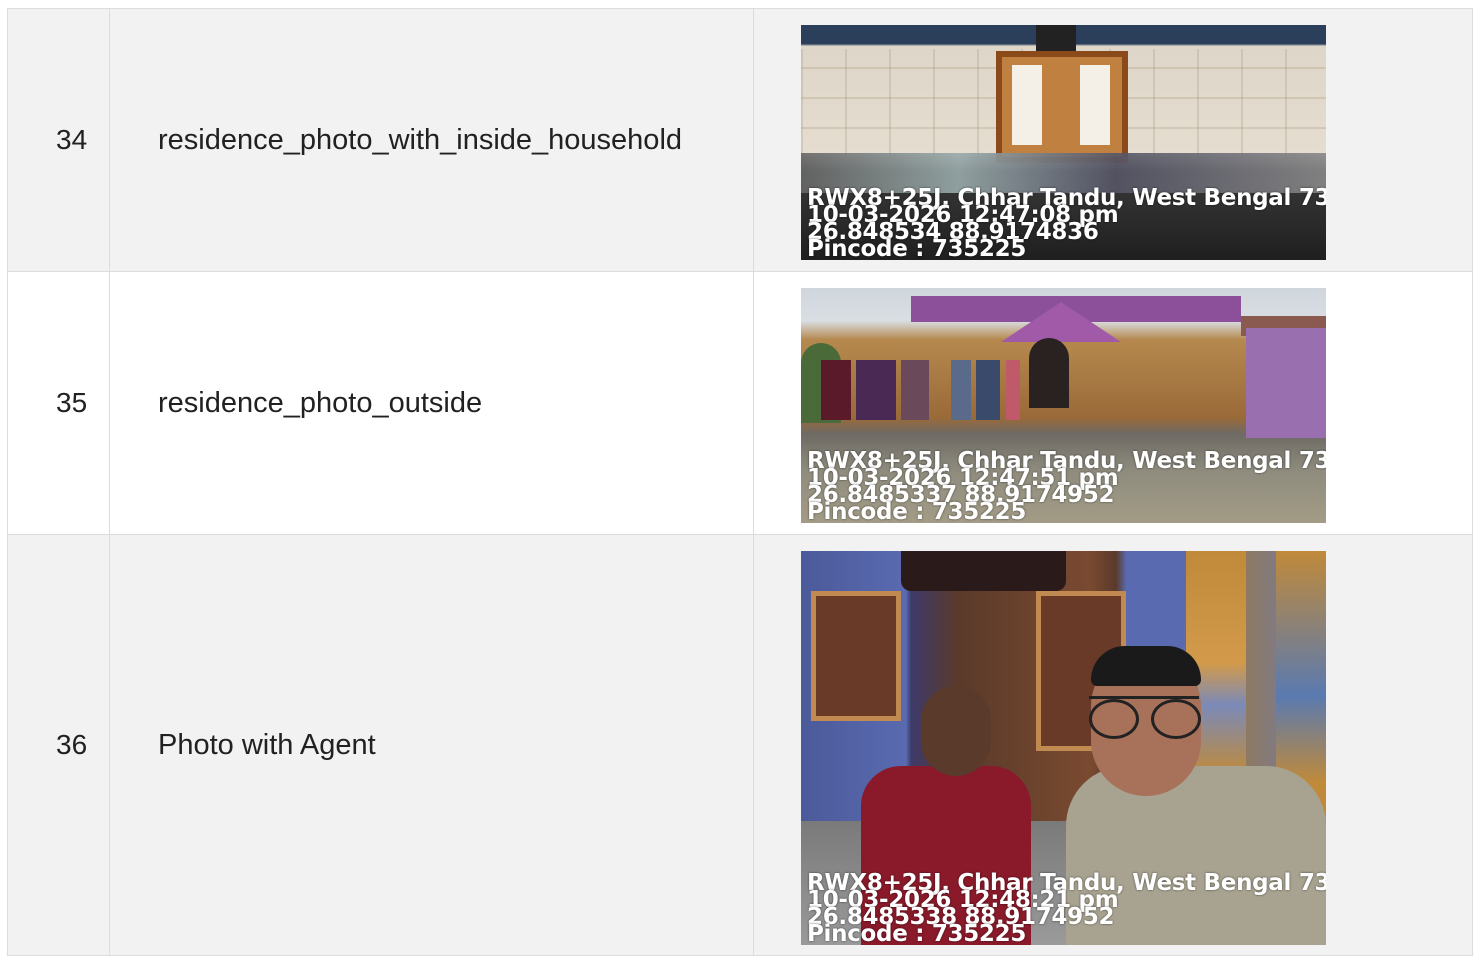 The height and width of the screenshot is (956, 1482). What do you see at coordinates (58, 140) in the screenshot?
I see `row-number: 34` at bounding box center [58, 140].